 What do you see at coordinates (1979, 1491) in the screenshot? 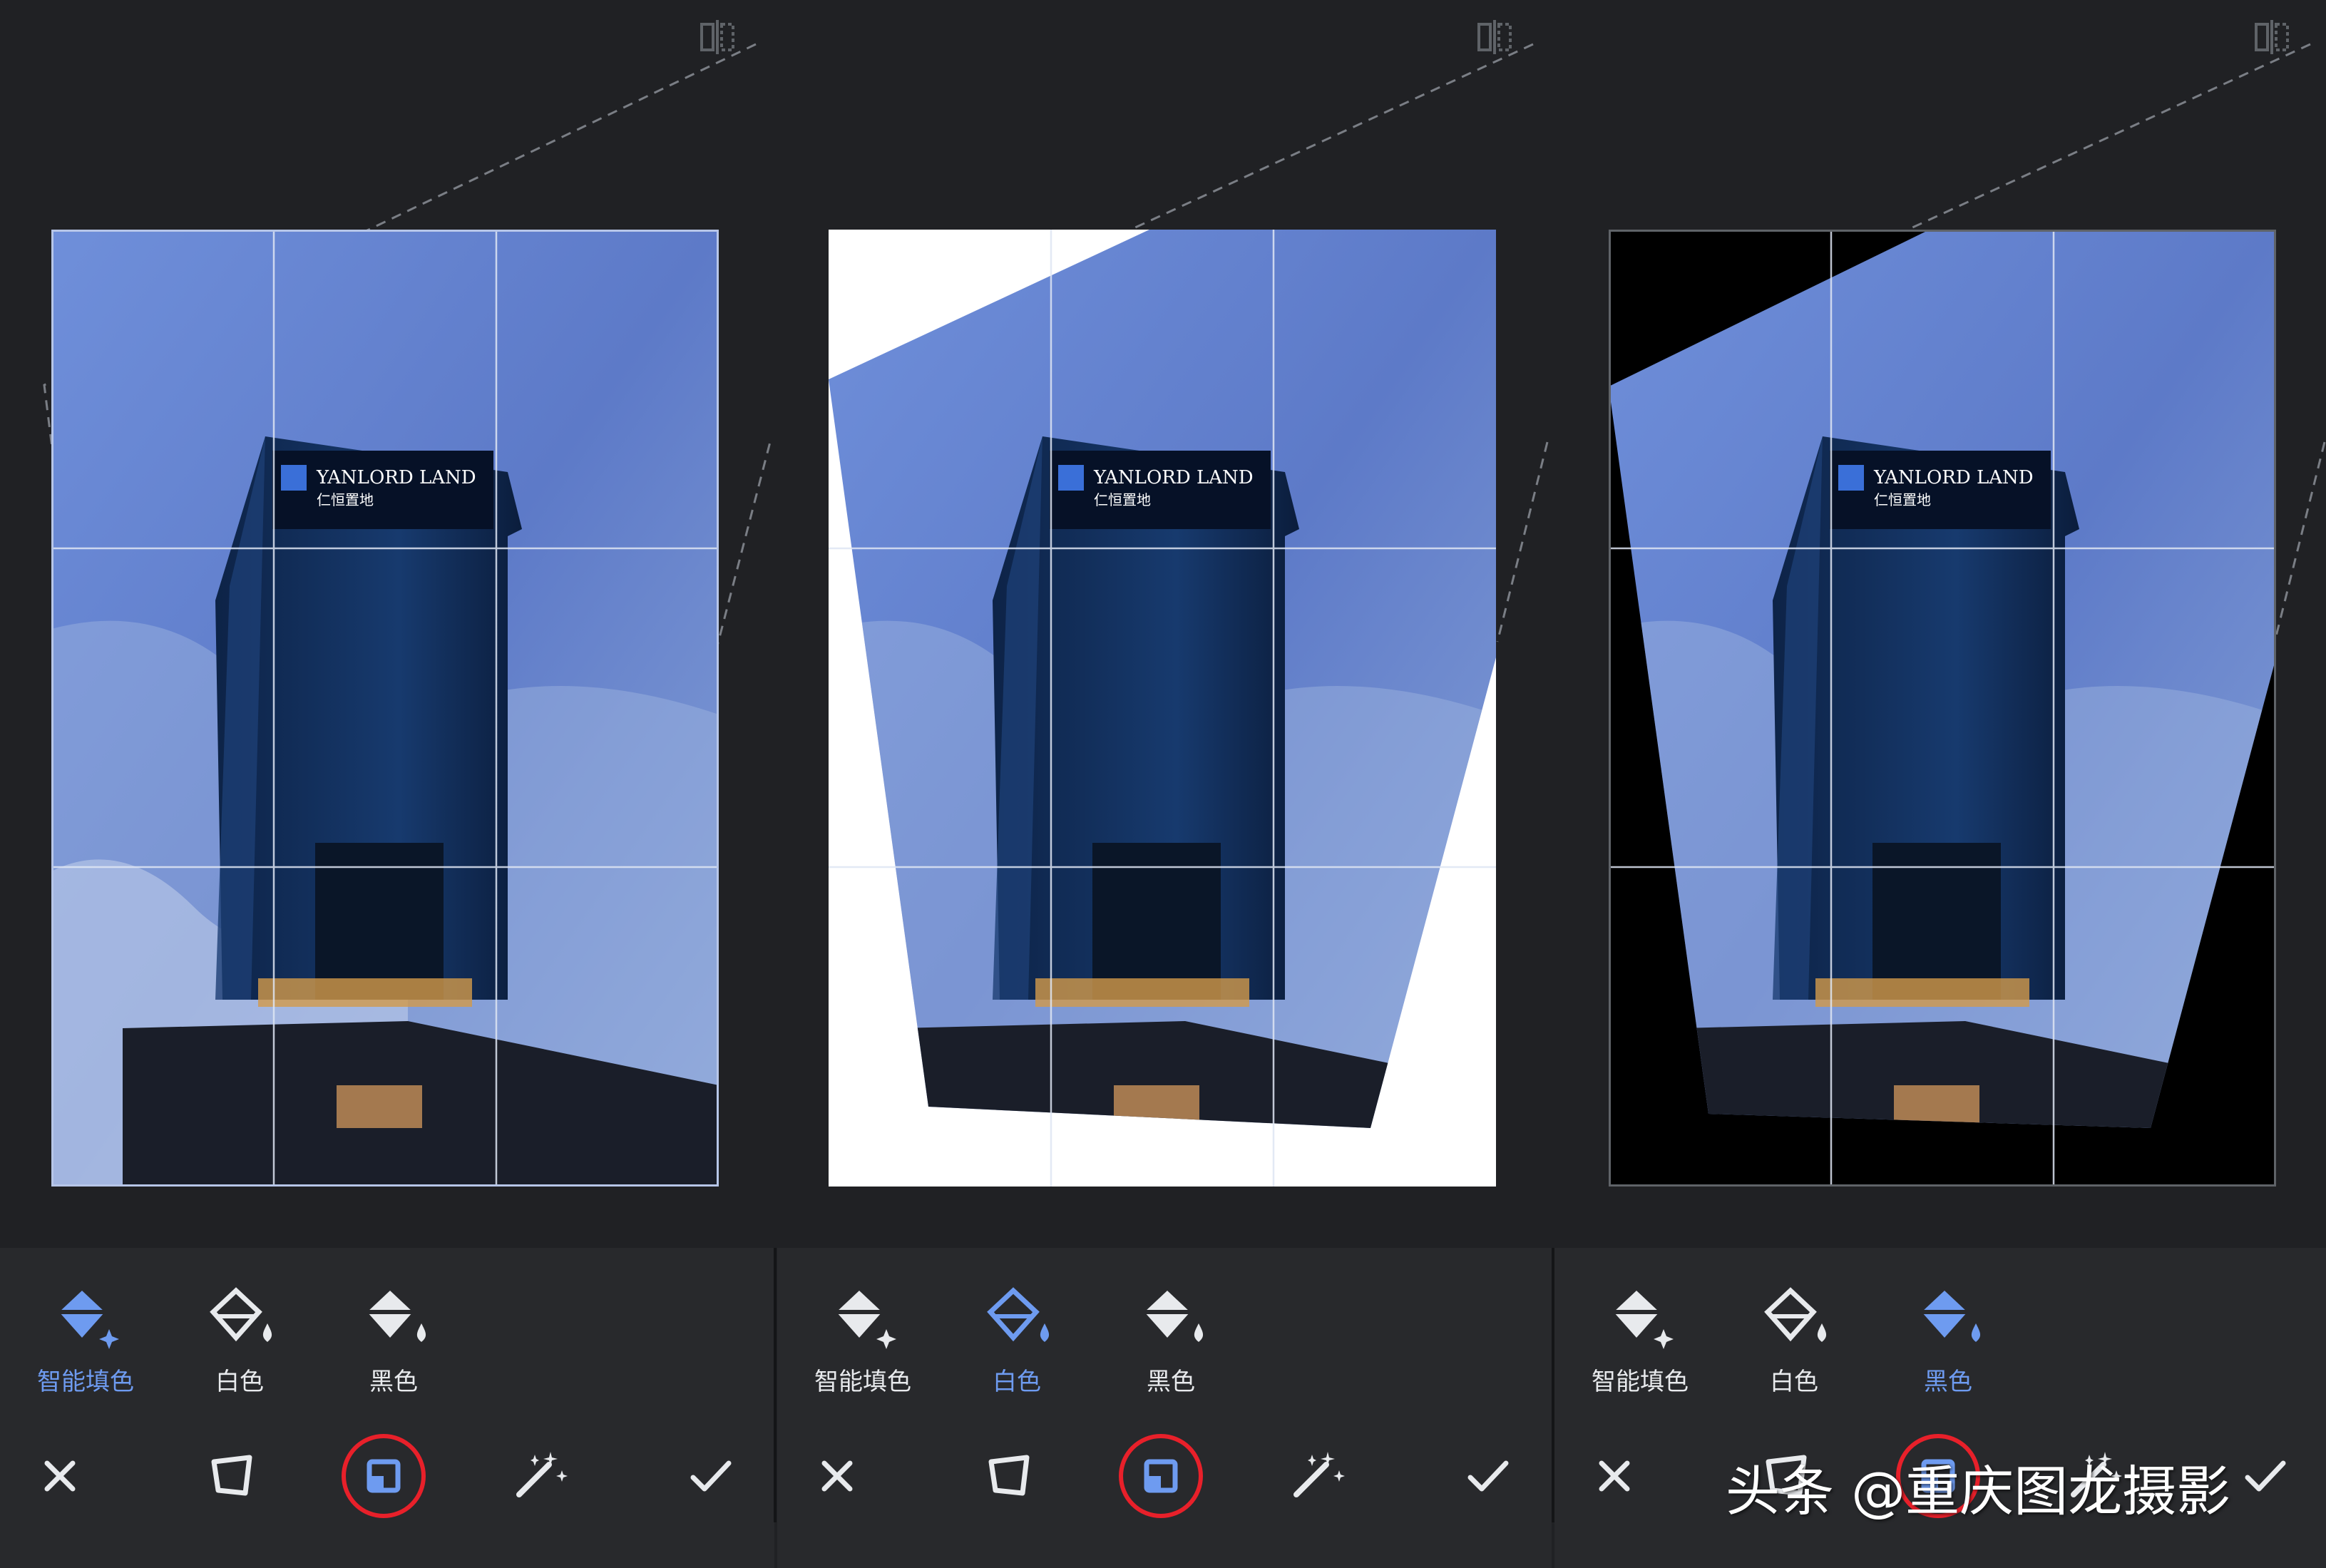
I see `watermark: 头条 @重庆图龙摄影` at bounding box center [1979, 1491].